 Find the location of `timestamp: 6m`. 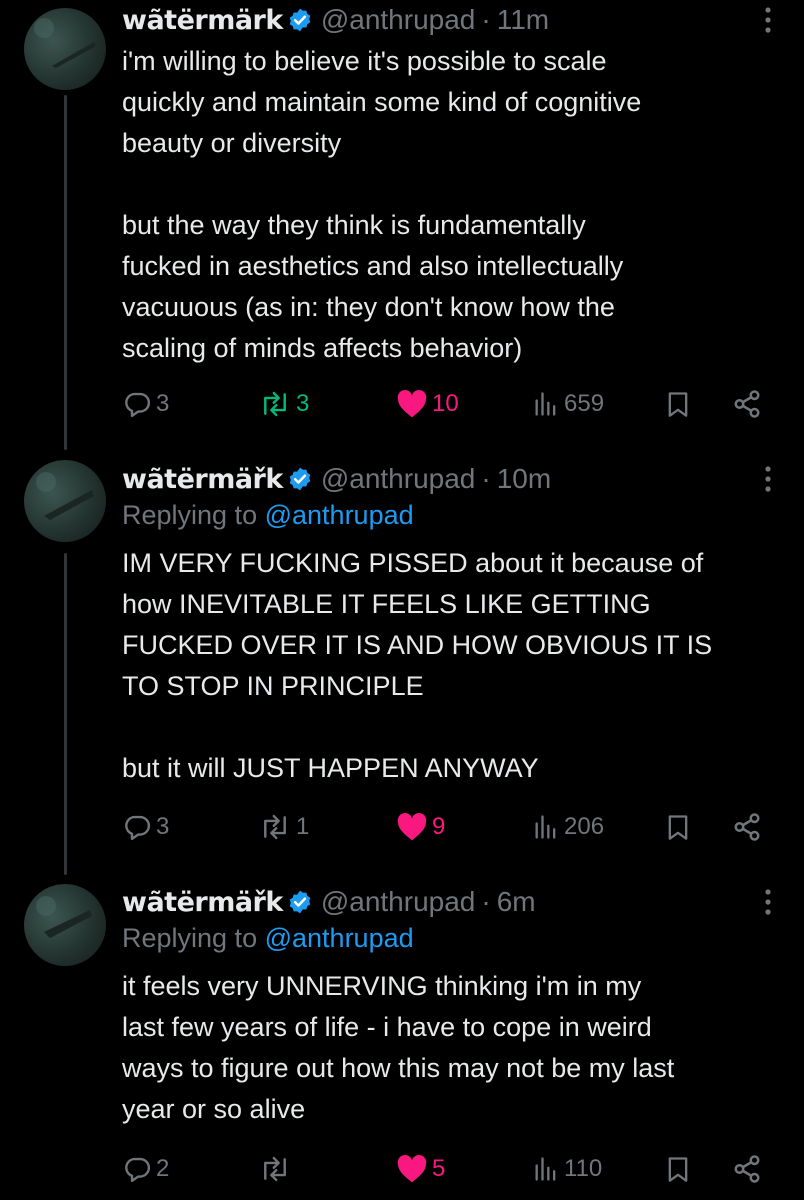

timestamp: 6m is located at coordinates (516, 902).